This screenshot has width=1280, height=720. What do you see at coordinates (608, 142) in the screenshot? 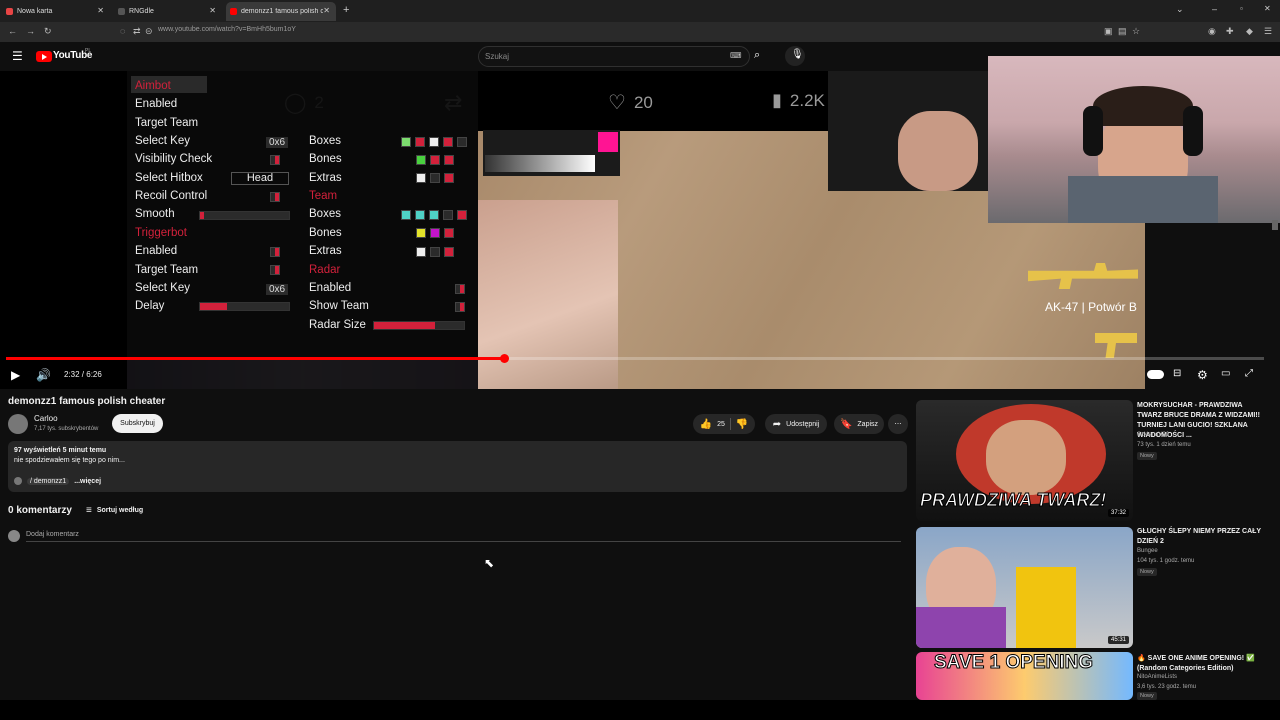
I see `color-picker-preview` at bounding box center [608, 142].